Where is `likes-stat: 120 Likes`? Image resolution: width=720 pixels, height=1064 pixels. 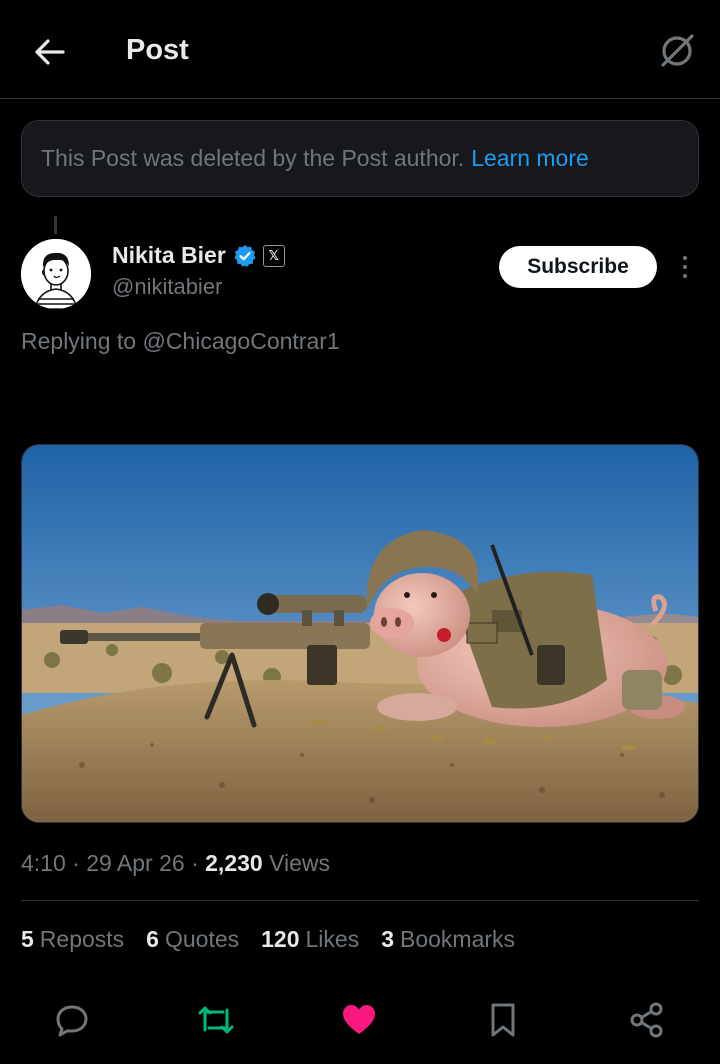
likes-stat: 120 Likes is located at coordinates (310, 939).